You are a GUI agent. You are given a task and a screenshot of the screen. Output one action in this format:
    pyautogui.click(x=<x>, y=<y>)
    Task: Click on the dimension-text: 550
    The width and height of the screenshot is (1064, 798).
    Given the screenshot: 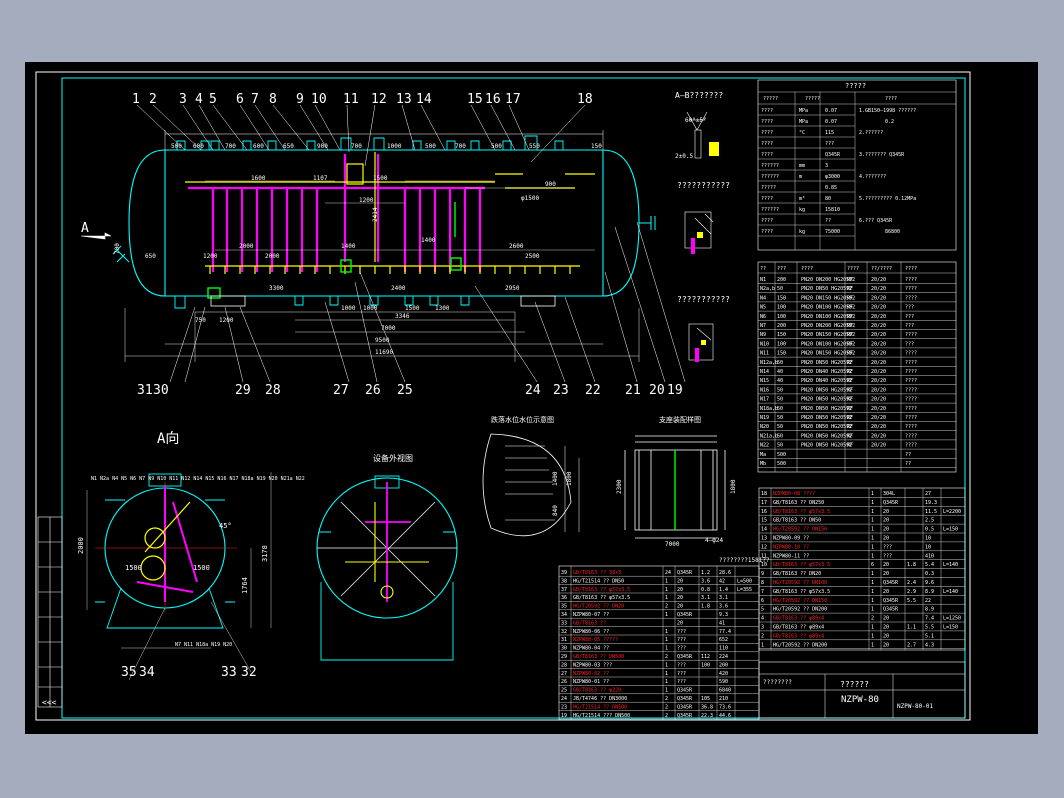 What is the action you would take?
    pyautogui.click(x=534, y=146)
    